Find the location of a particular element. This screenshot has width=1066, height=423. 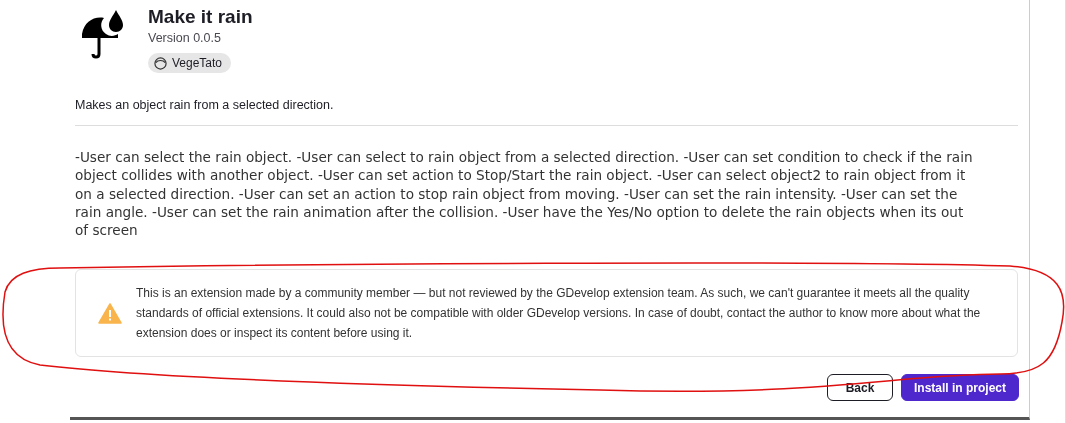

extension-title: Make it rain is located at coordinates (200, 17).